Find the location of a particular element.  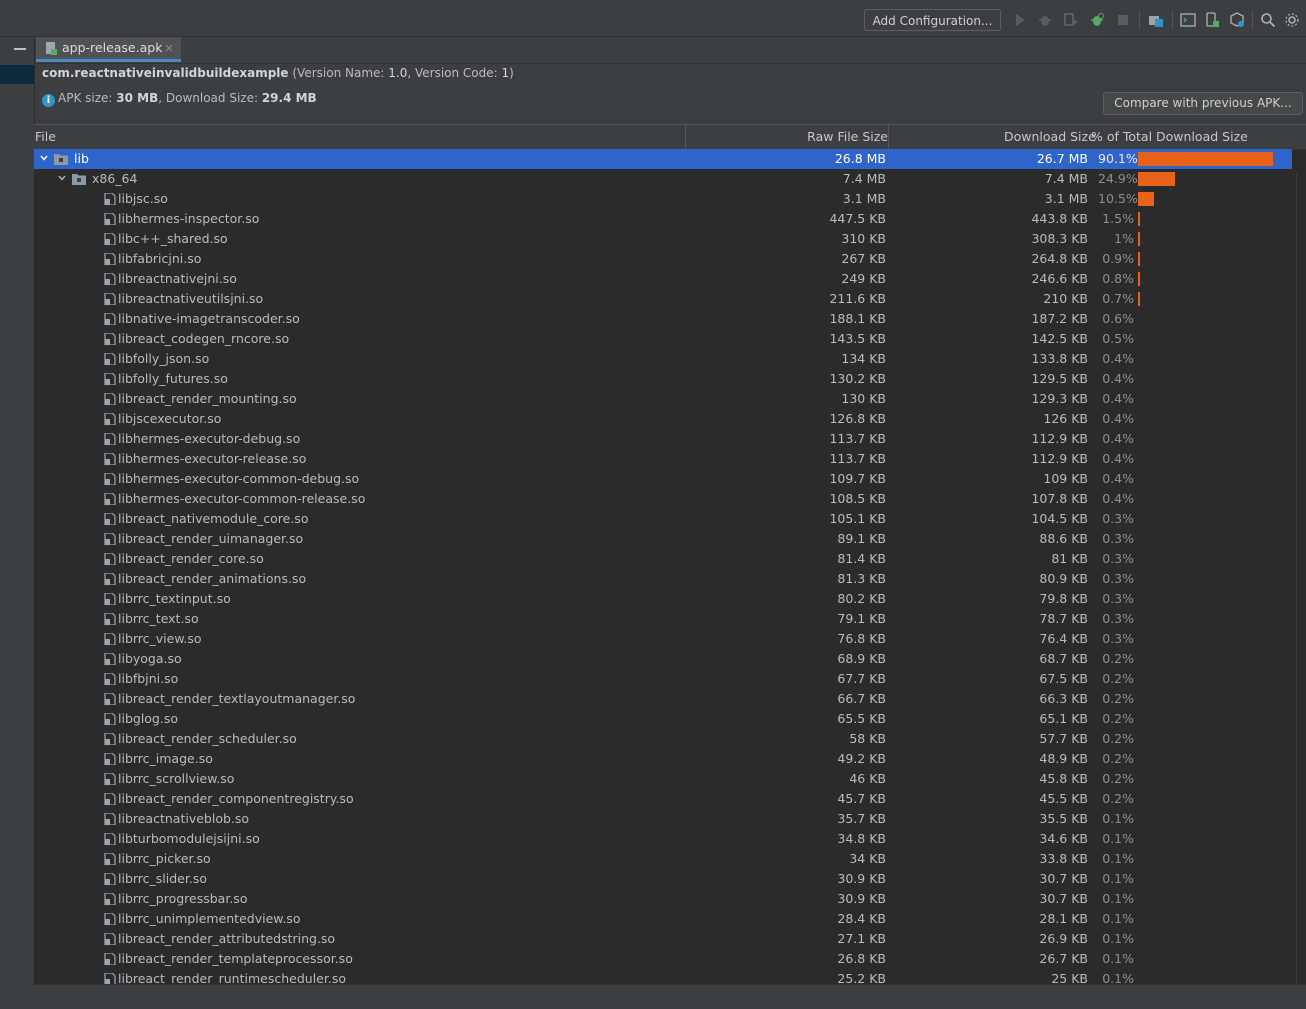

raw-size: 126.8 KB is located at coordinates (857, 418).